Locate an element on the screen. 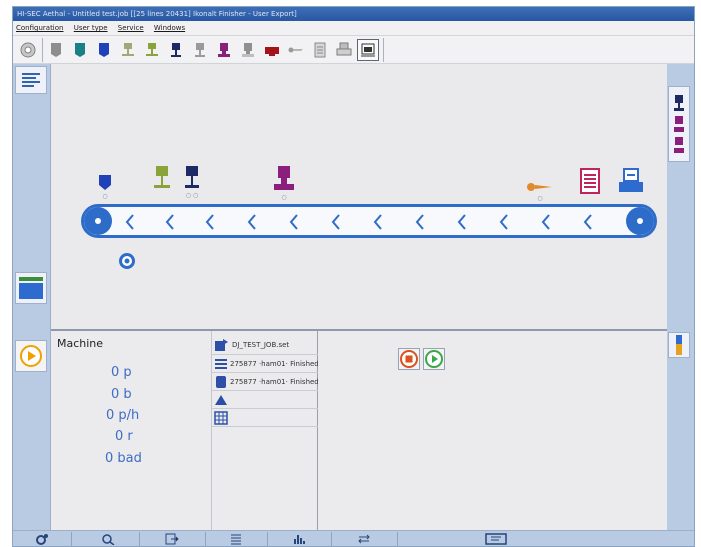 The image size is (701, 547). output-station is located at coordinates (631, 181).